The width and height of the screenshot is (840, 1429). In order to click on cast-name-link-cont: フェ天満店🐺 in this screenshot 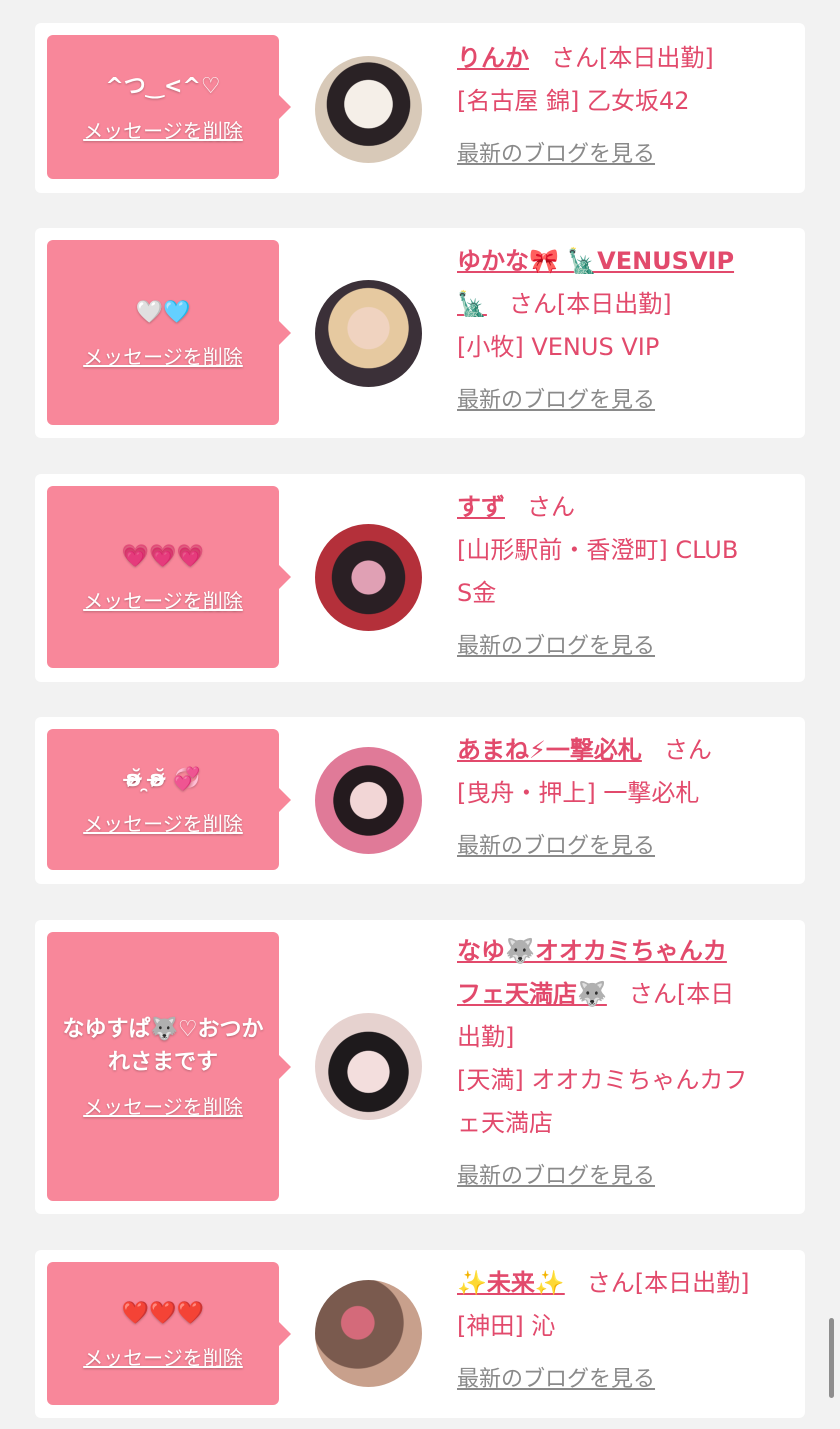, I will do `click(532, 994)`.